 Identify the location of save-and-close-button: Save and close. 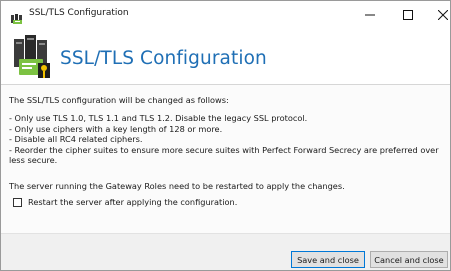
(328, 259).